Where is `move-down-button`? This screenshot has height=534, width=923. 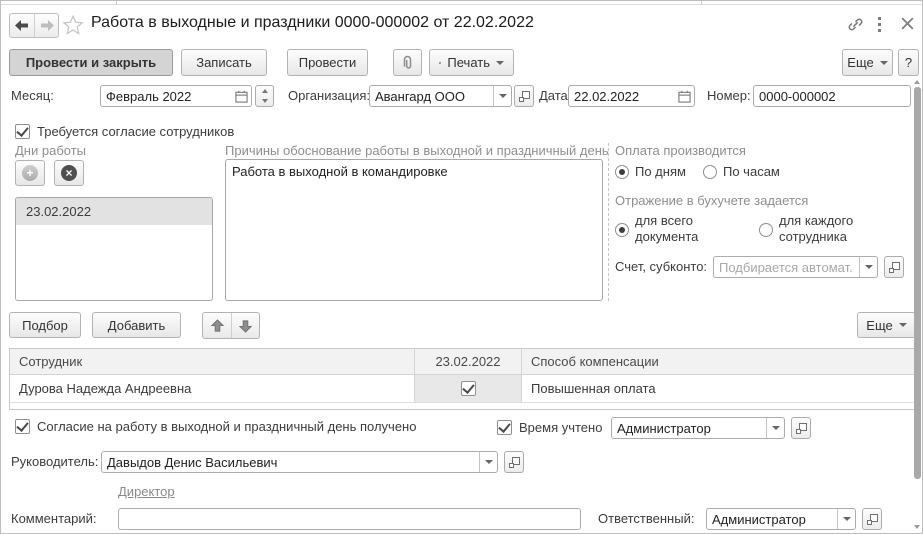 move-down-button is located at coordinates (245, 325).